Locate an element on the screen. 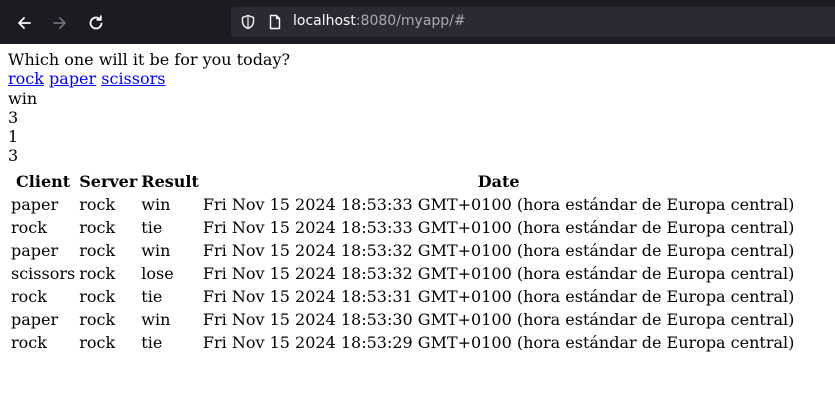  result-cell: lose is located at coordinates (157, 274).